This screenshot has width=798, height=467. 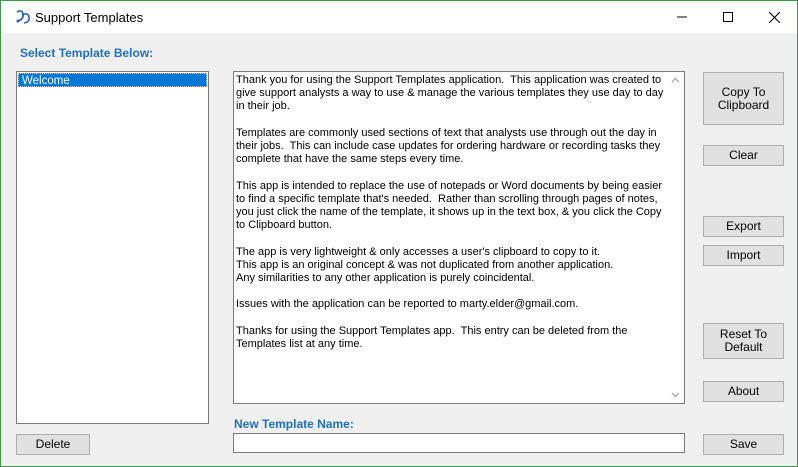 What do you see at coordinates (675, 80) in the screenshot?
I see `scroll-up-icon` at bounding box center [675, 80].